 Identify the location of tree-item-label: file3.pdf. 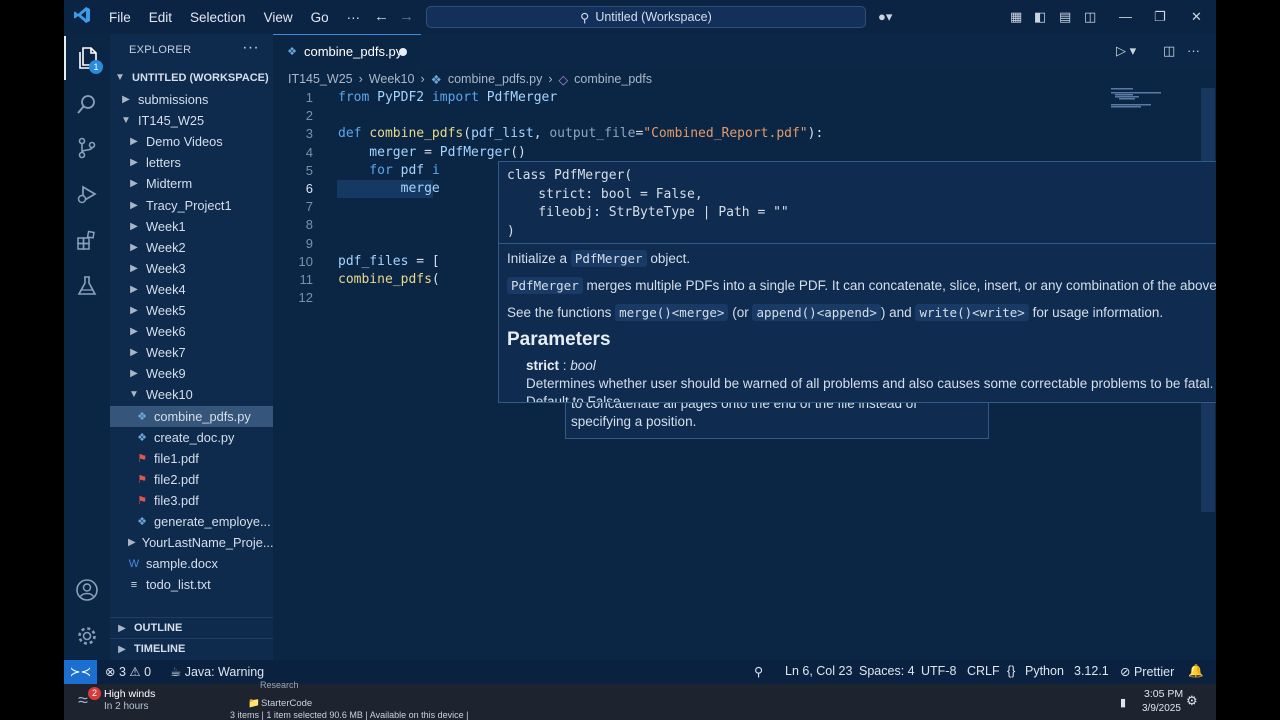
(176, 500).